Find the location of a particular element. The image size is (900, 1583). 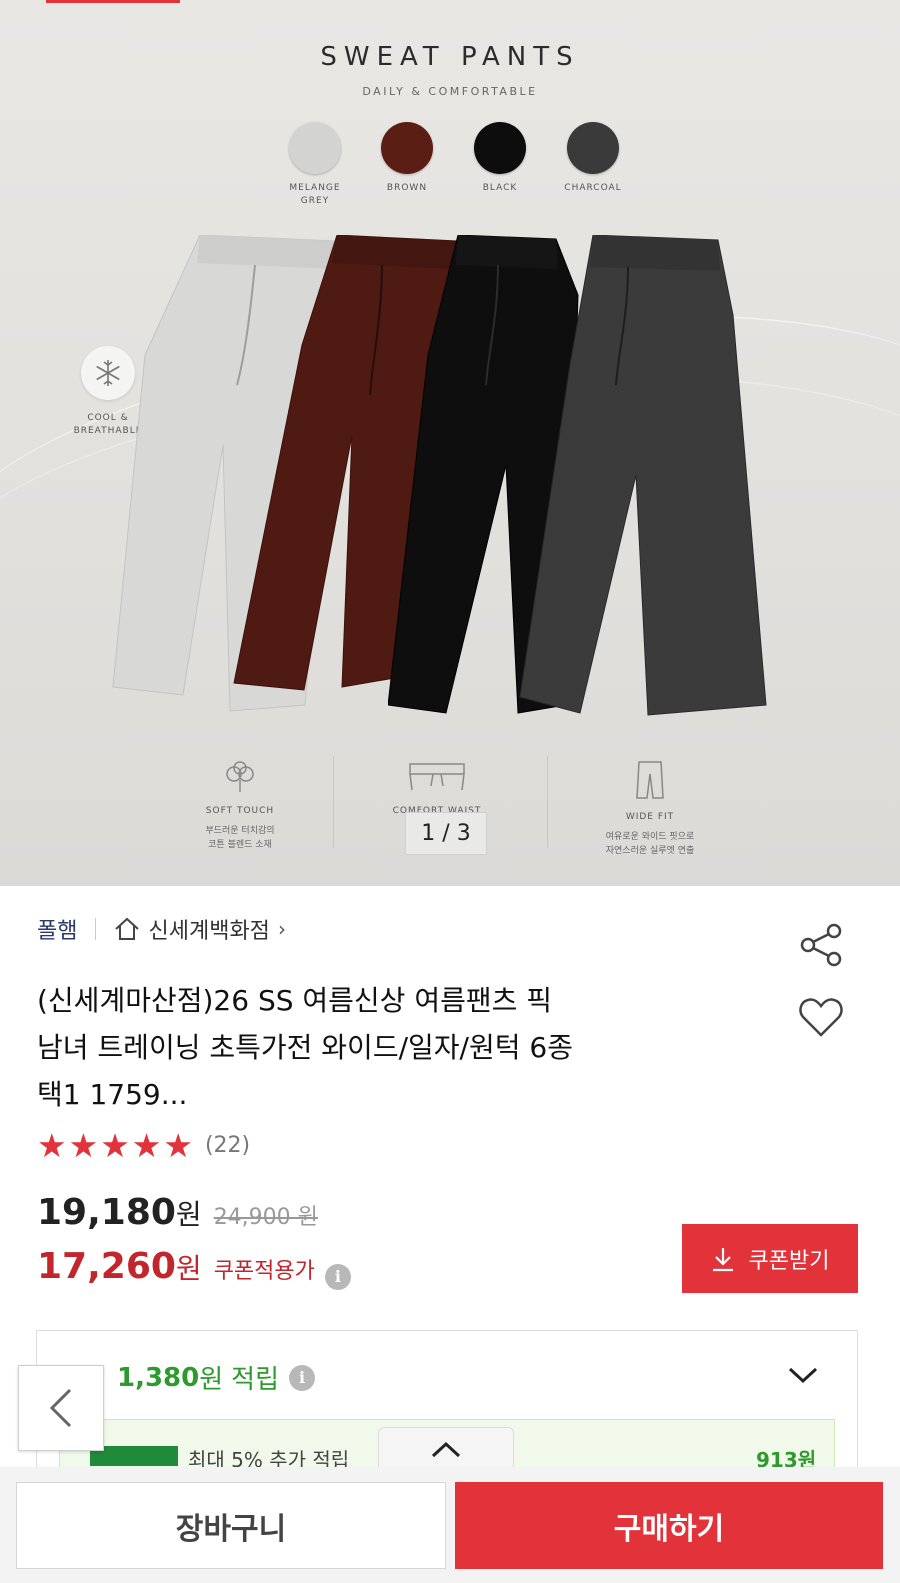

swatch-brown: BROWN is located at coordinates (407, 158).